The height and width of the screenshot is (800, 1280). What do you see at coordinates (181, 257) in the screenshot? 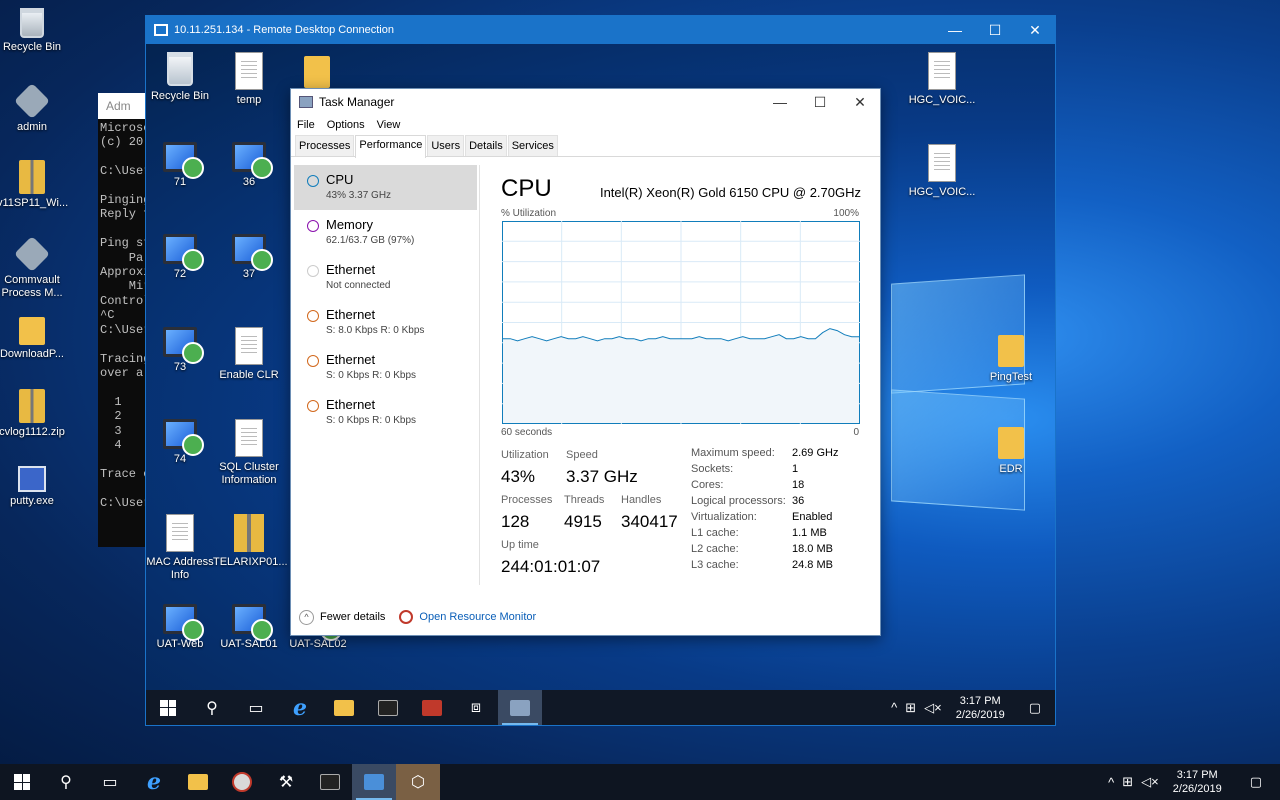
I see `remote-icon-72: 72` at bounding box center [181, 257].